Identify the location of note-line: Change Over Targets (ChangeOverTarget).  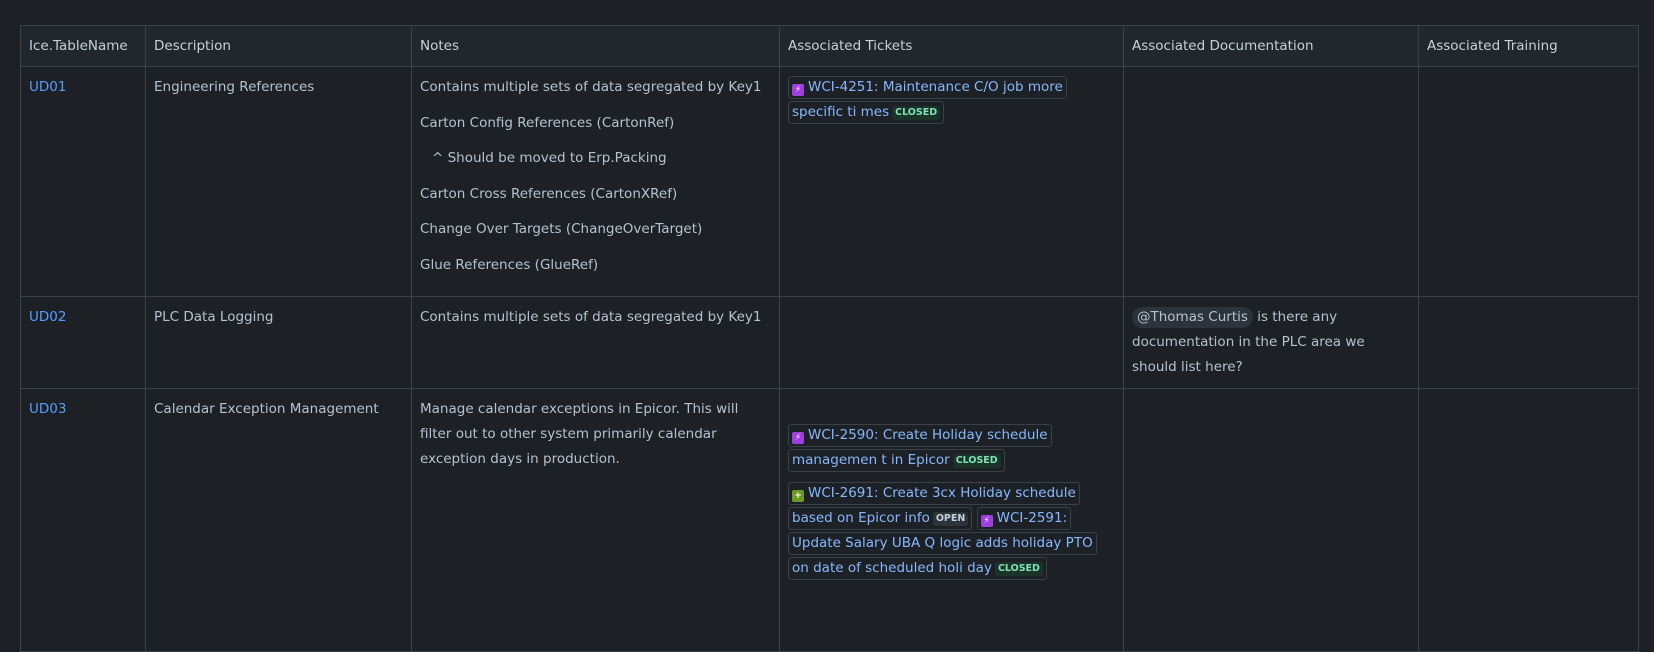
(561, 229).